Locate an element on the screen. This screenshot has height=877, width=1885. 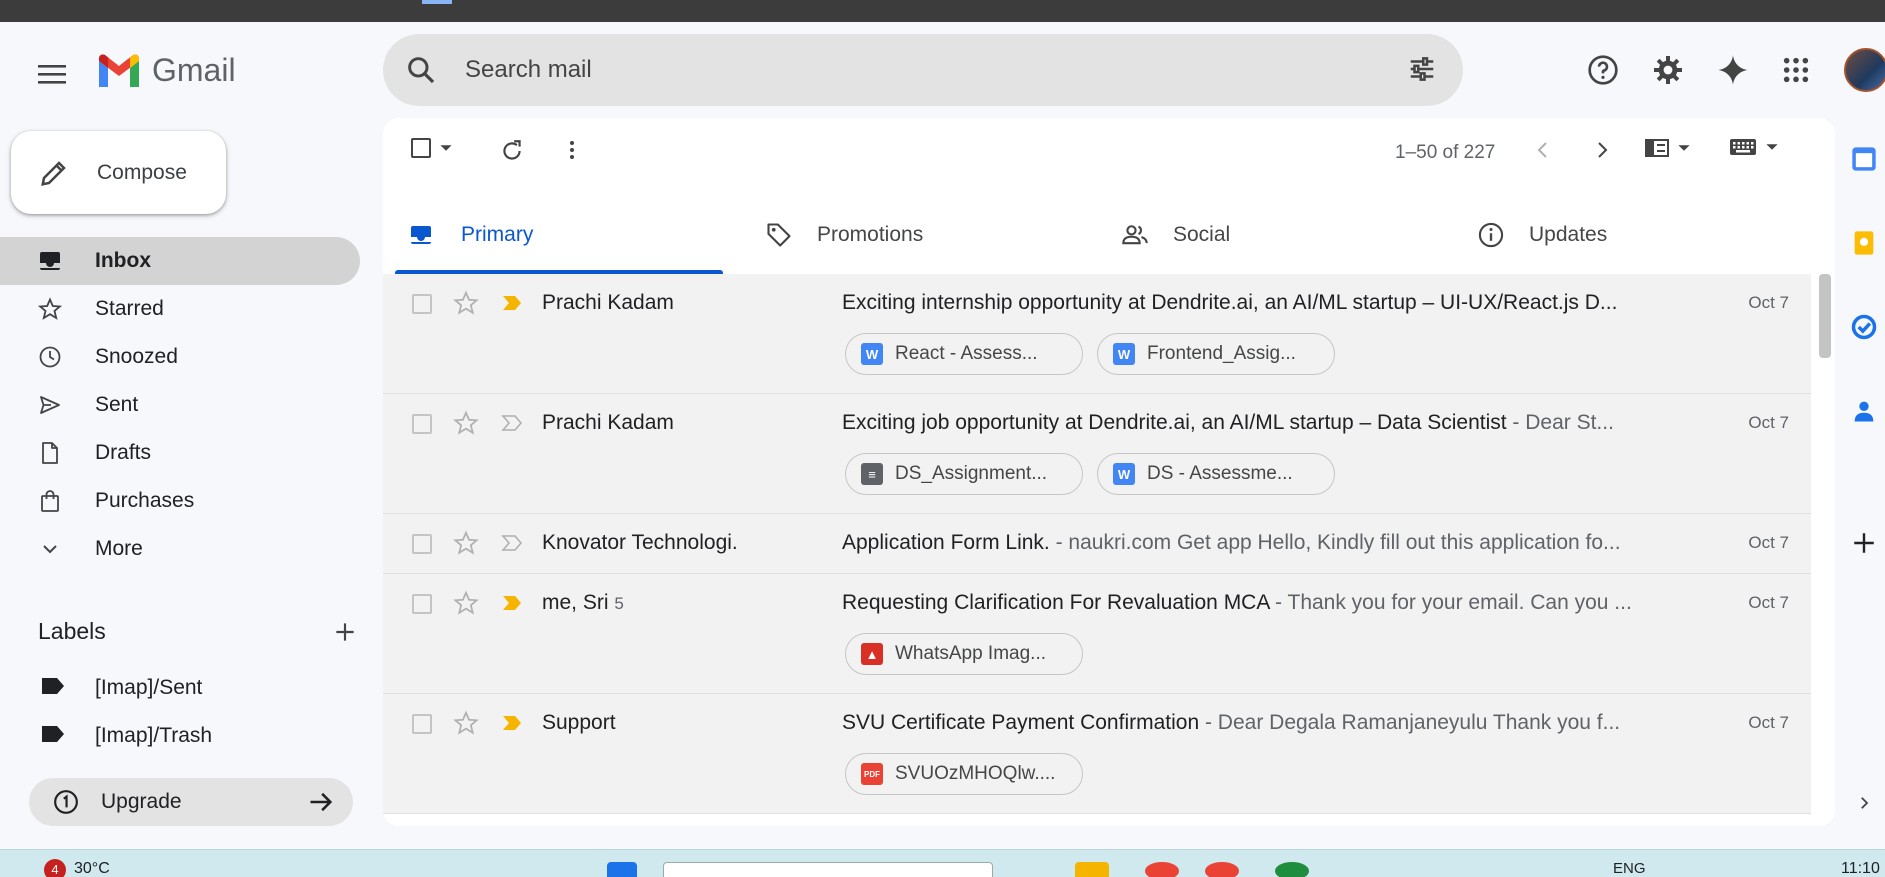
tab-promotions: Promotions is located at coordinates (929, 235).